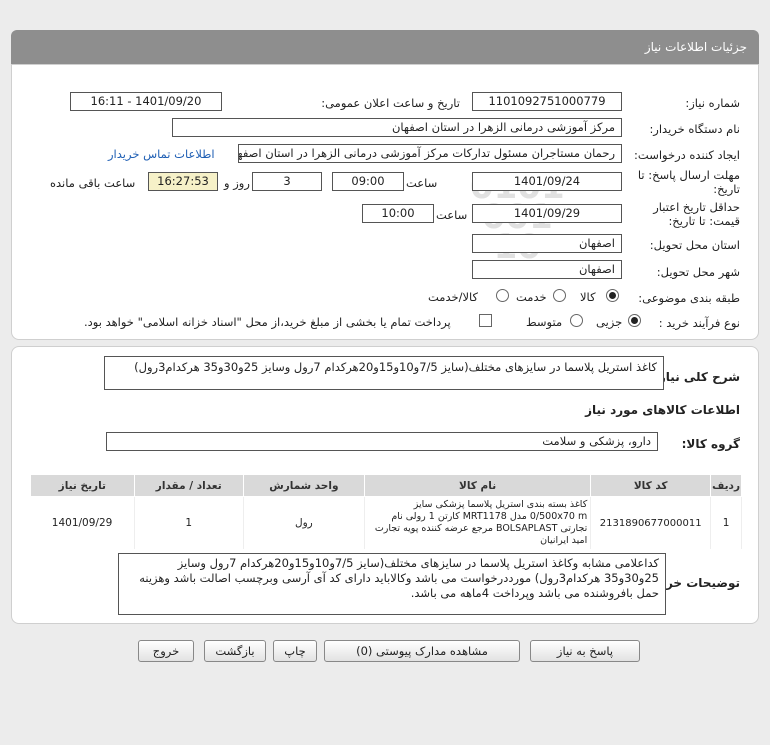 This screenshot has width=770, height=745. Describe the element at coordinates (161, 154) in the screenshot. I see `contact-buyer-link: اطلاعات تماس خریدار` at that location.